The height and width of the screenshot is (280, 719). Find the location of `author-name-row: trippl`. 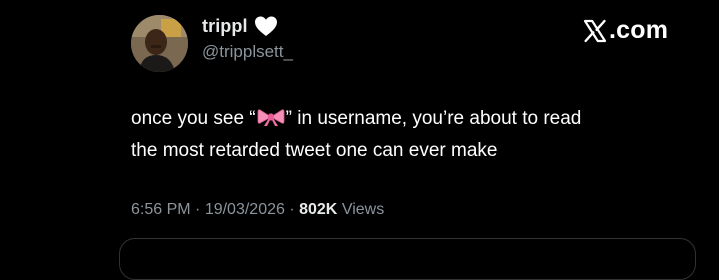

author-name-row: trippl is located at coordinates (240, 26).